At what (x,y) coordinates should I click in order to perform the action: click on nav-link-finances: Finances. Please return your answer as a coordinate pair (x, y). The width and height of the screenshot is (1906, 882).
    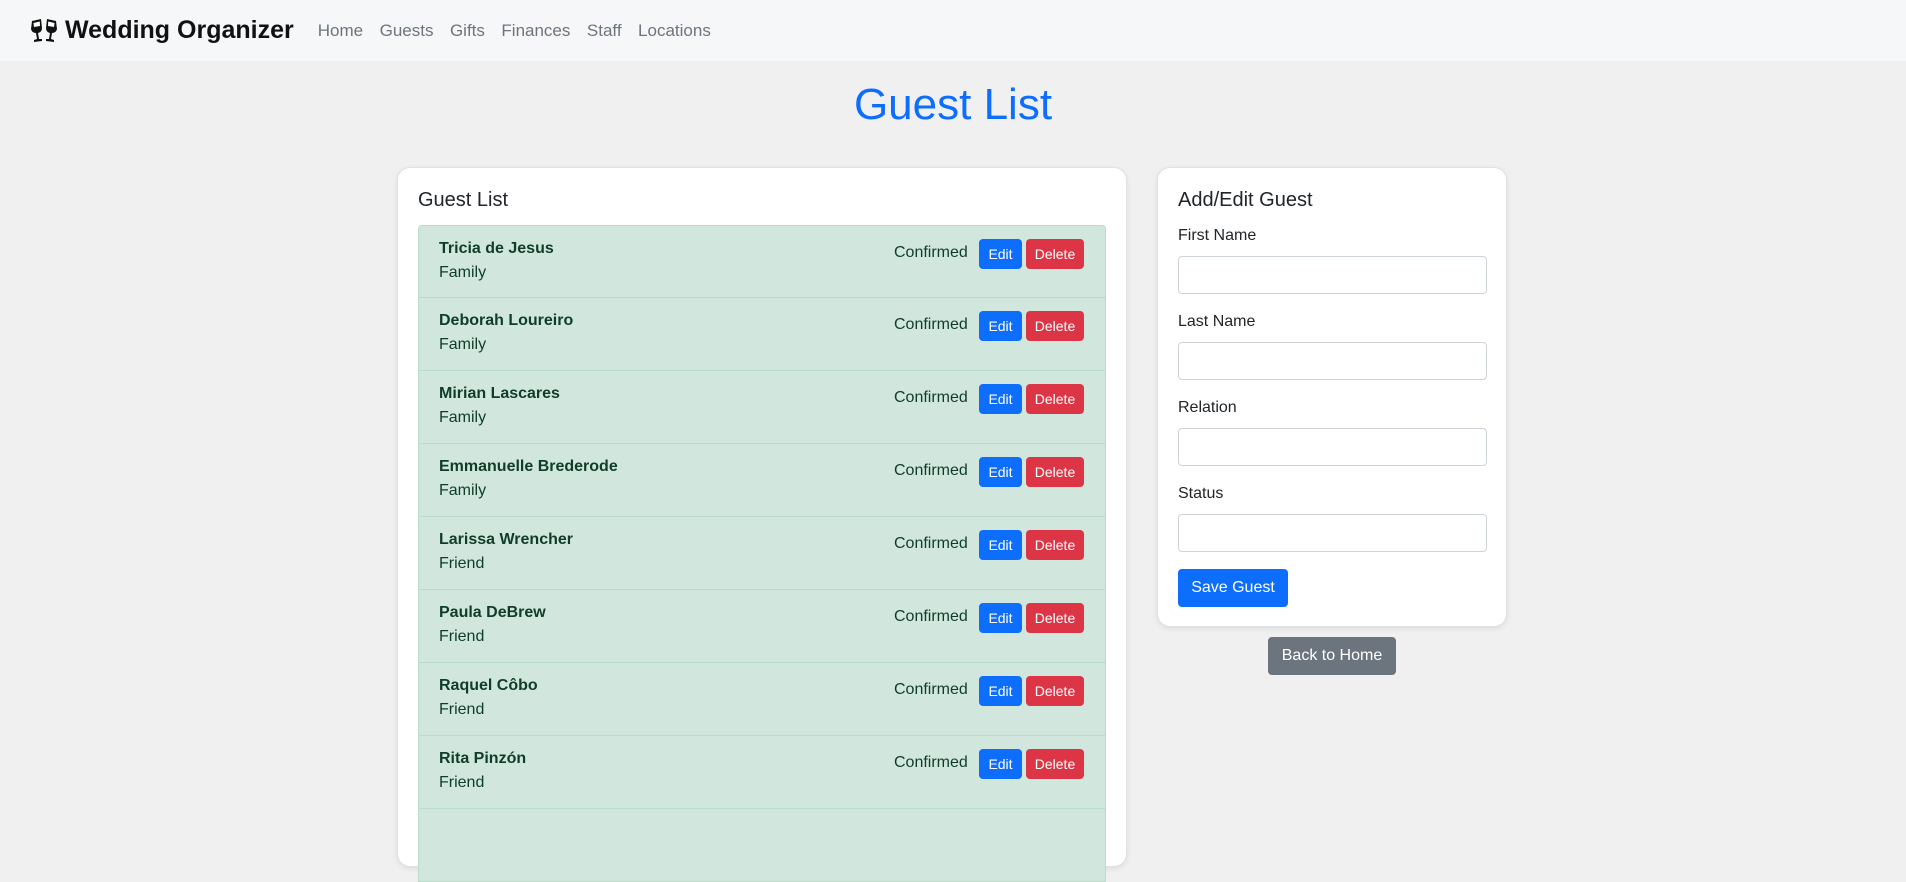
    Looking at the image, I should click on (535, 31).